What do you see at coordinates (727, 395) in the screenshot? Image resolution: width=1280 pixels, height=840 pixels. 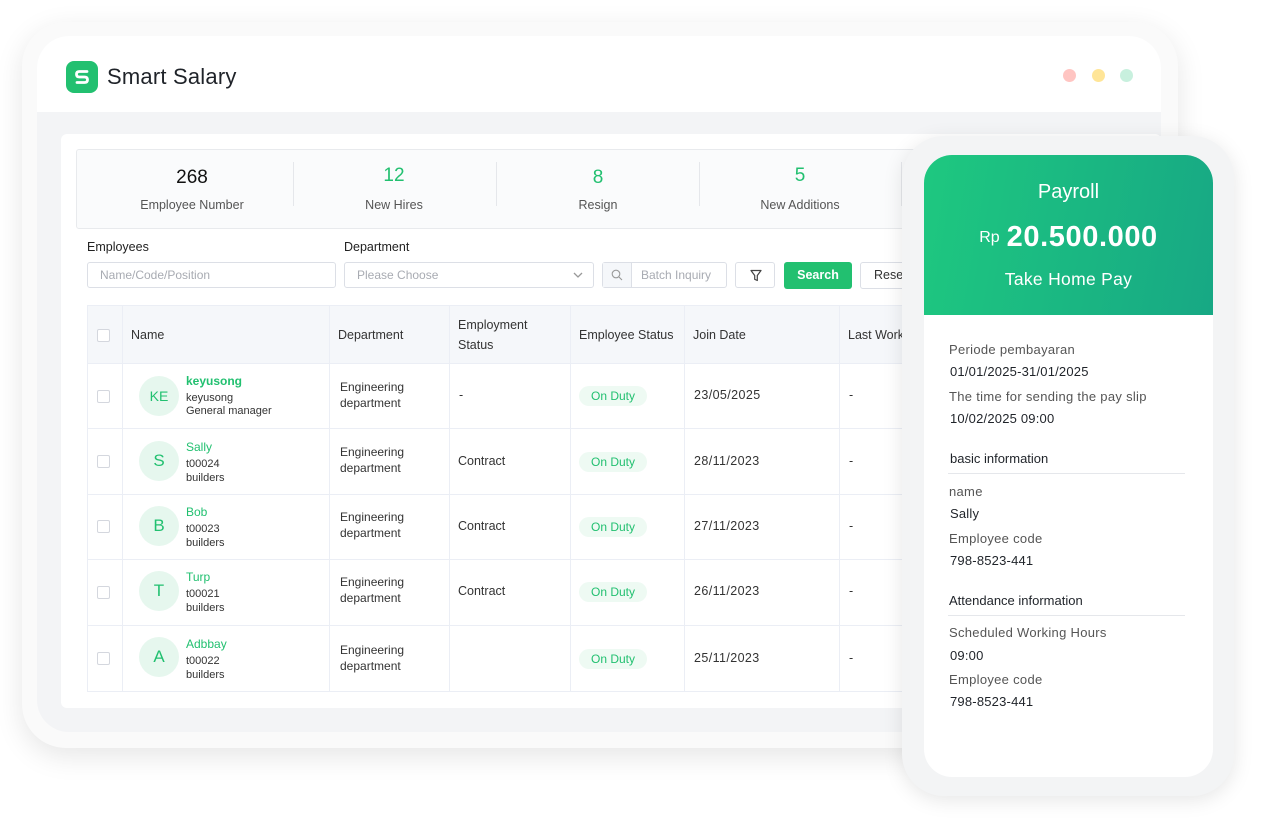 I see `join-date-cell: 23/05/2025` at bounding box center [727, 395].